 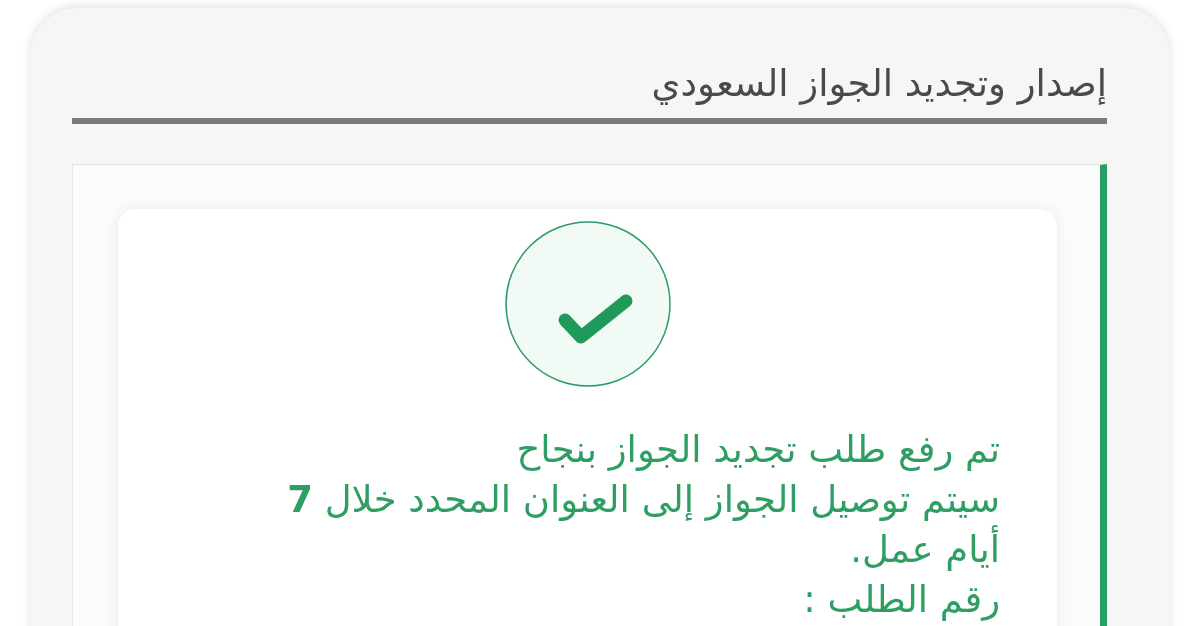 What do you see at coordinates (901, 600) in the screenshot?
I see `request-number-label: رقم الطلب :` at bounding box center [901, 600].